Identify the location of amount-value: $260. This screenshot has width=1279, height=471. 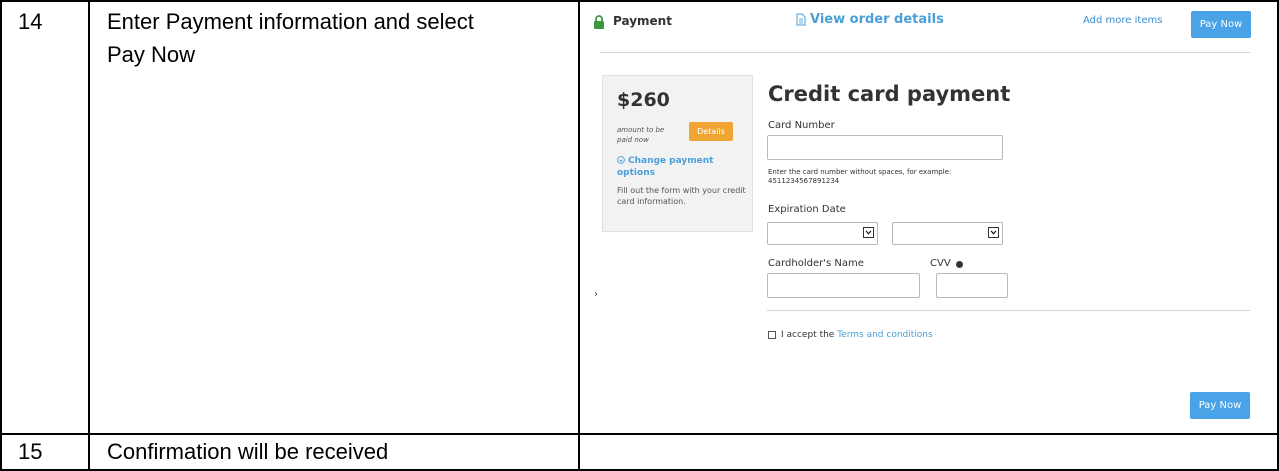
(643, 100).